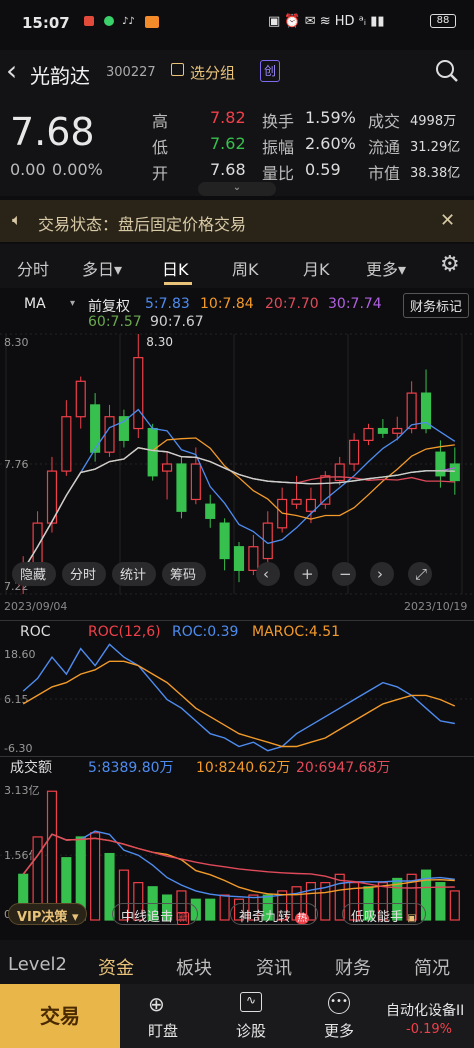 The image size is (474, 1048). What do you see at coordinates (296, 632) in the screenshot?
I see `maroc-value: MAROC:4.51` at bounding box center [296, 632].